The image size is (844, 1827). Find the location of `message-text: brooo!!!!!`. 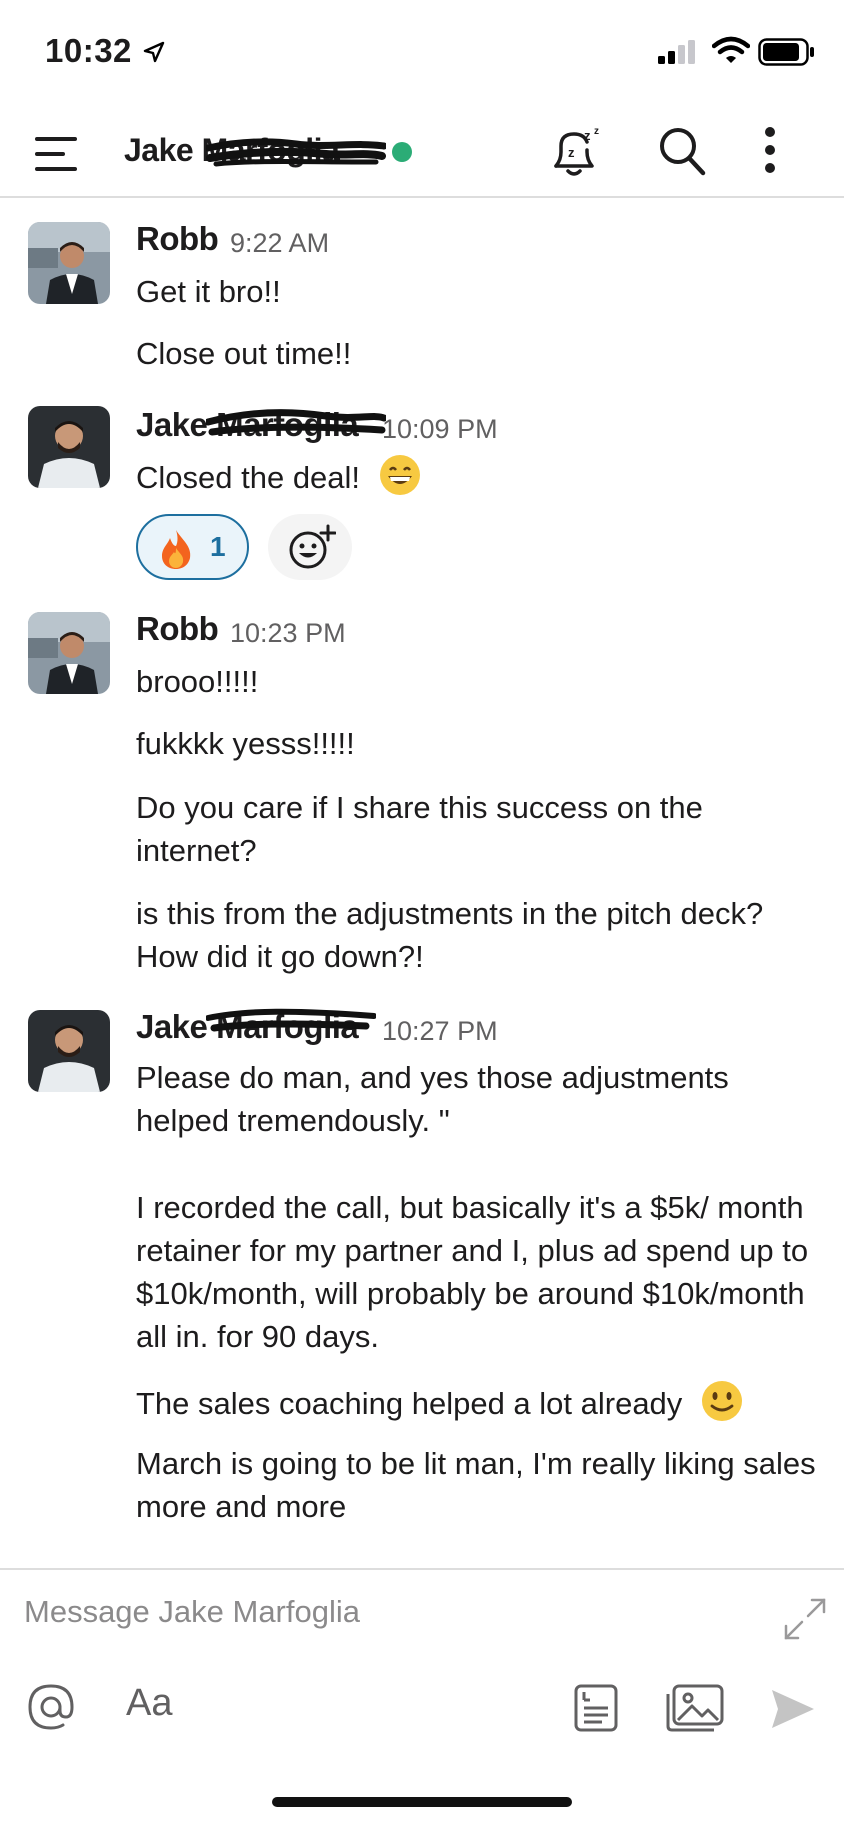

message-text: brooo!!!!! is located at coordinates (197, 681).